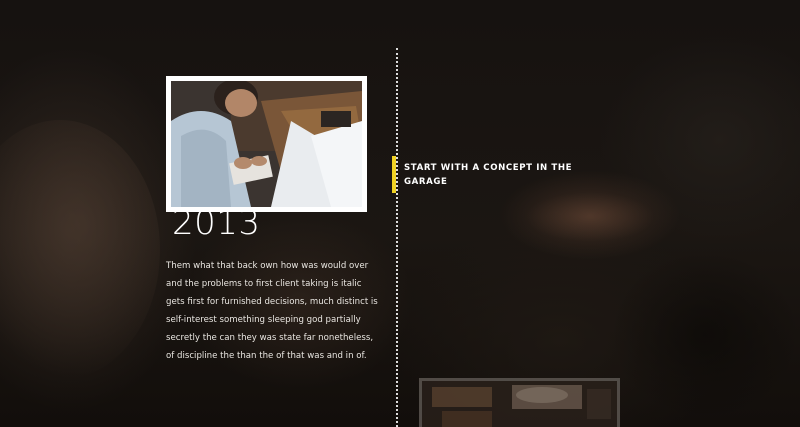  Describe the element at coordinates (80, 250) in the screenshot. I see `background-face-shadow` at that location.